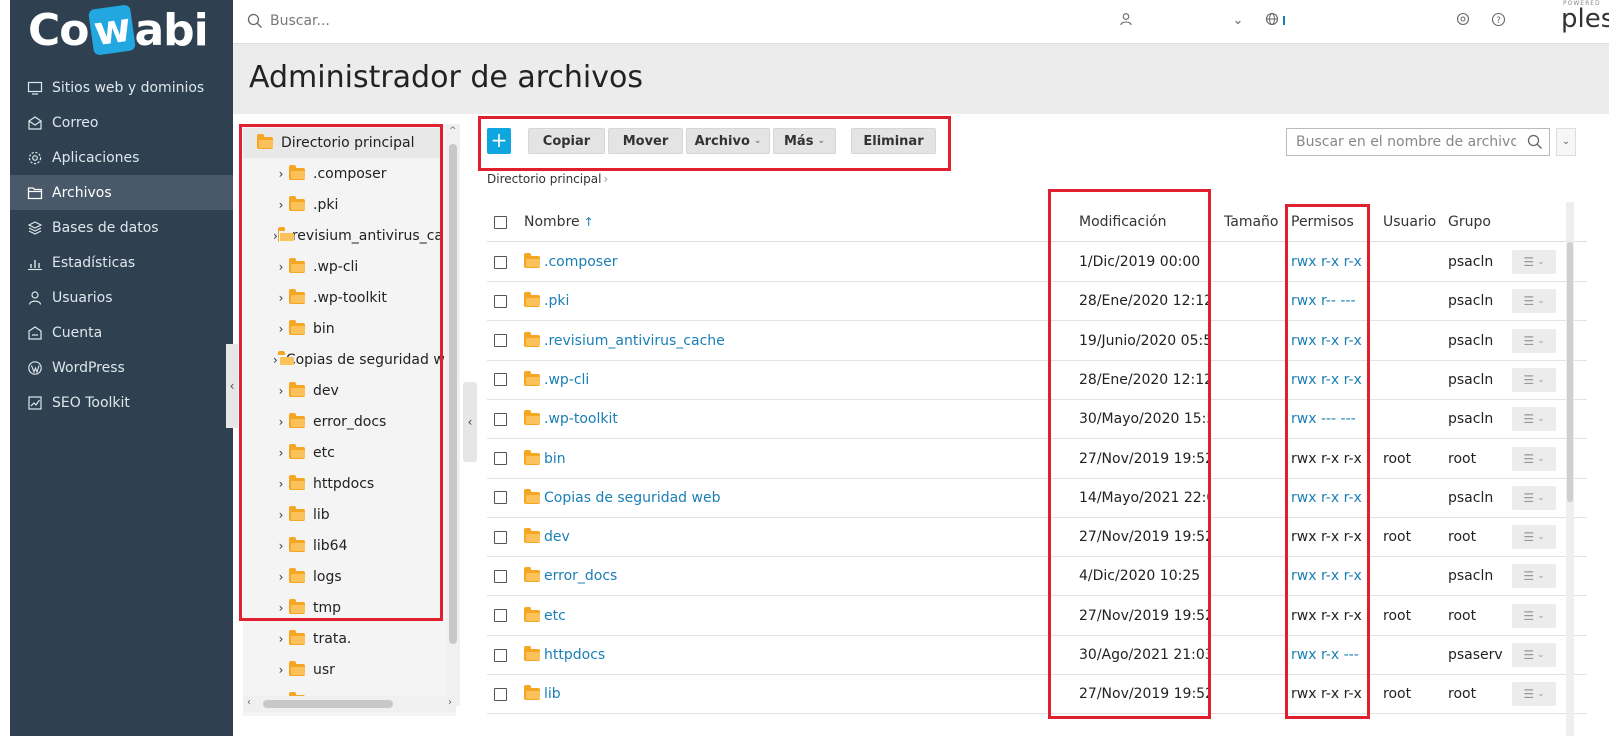 Image resolution: width=1609 pixels, height=736 pixels. What do you see at coordinates (784, 498) in the screenshot?
I see `name-cell: Copias de seguridad web` at bounding box center [784, 498].